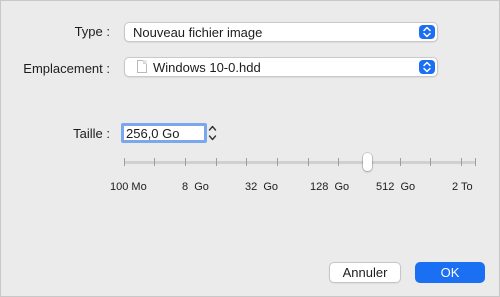  I want to click on size-slider-track, so click(300, 162).